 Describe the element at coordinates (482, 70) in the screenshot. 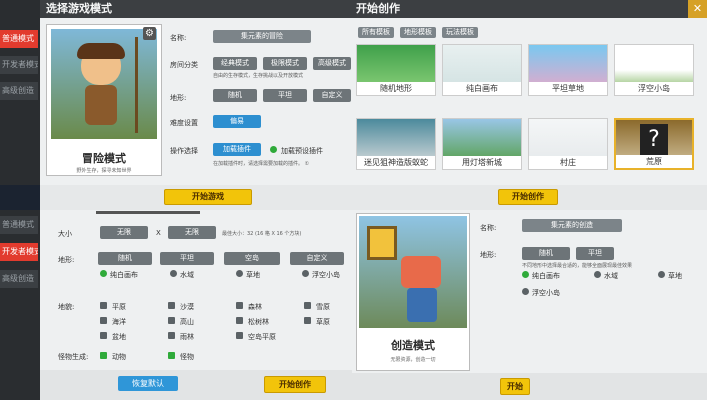

I see `template-blank-canvas: 纯白画布` at that location.